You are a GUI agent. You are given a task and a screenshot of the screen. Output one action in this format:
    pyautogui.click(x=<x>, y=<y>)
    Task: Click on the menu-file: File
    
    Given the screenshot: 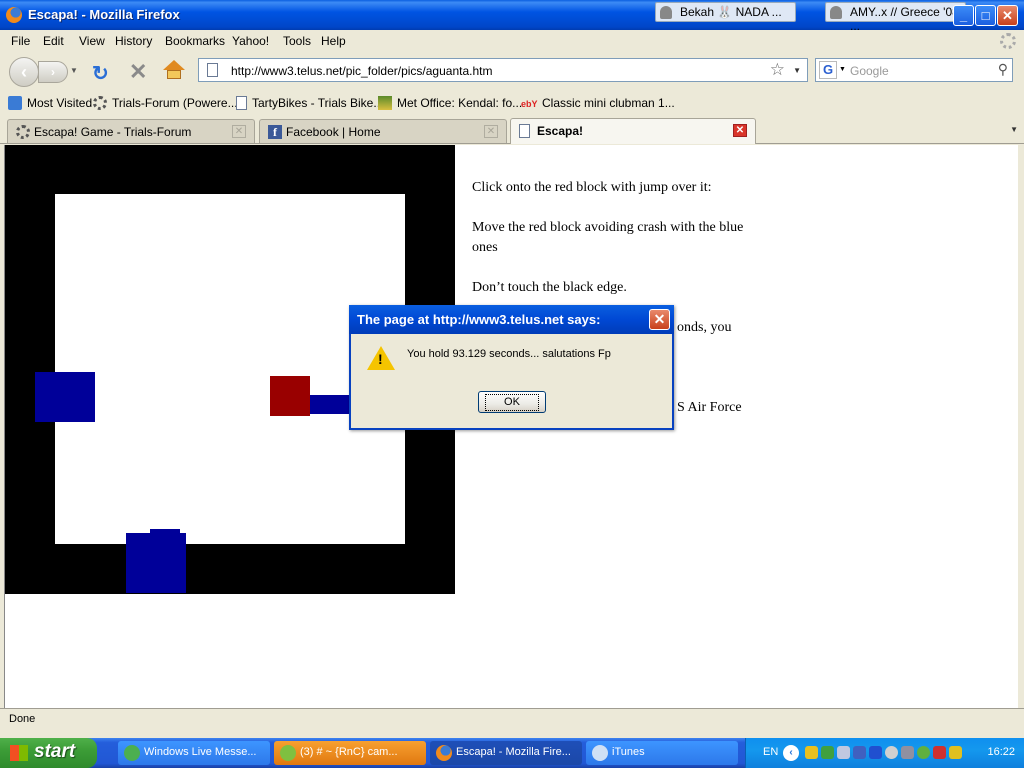 What is the action you would take?
    pyautogui.click(x=20, y=41)
    